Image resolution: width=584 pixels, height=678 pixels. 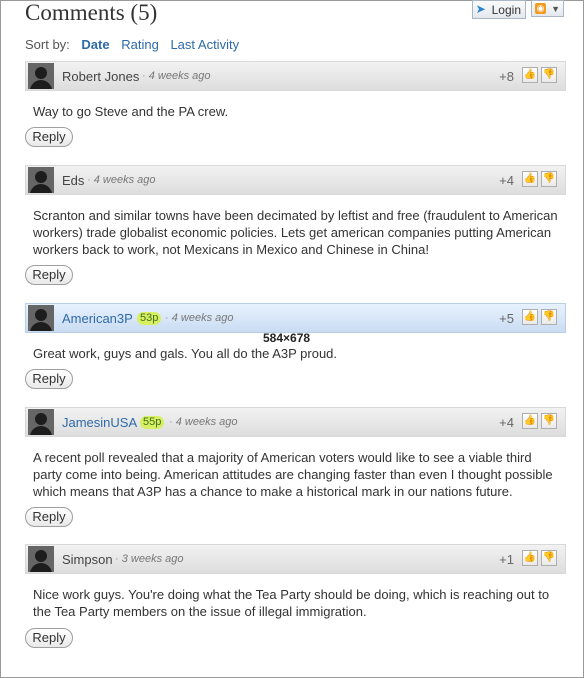 I want to click on comment-header: Robert Jones · 4 weeks ago +8 👍 👎, so click(x=295, y=76).